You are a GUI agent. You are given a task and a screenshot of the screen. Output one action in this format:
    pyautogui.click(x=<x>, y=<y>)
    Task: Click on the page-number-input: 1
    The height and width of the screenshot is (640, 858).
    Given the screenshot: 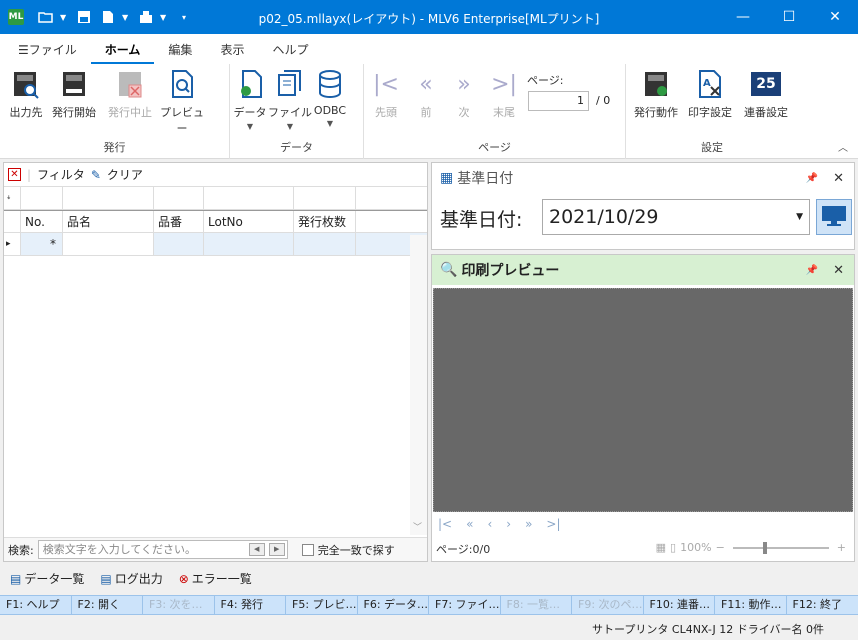 What is the action you would take?
    pyautogui.click(x=558, y=101)
    